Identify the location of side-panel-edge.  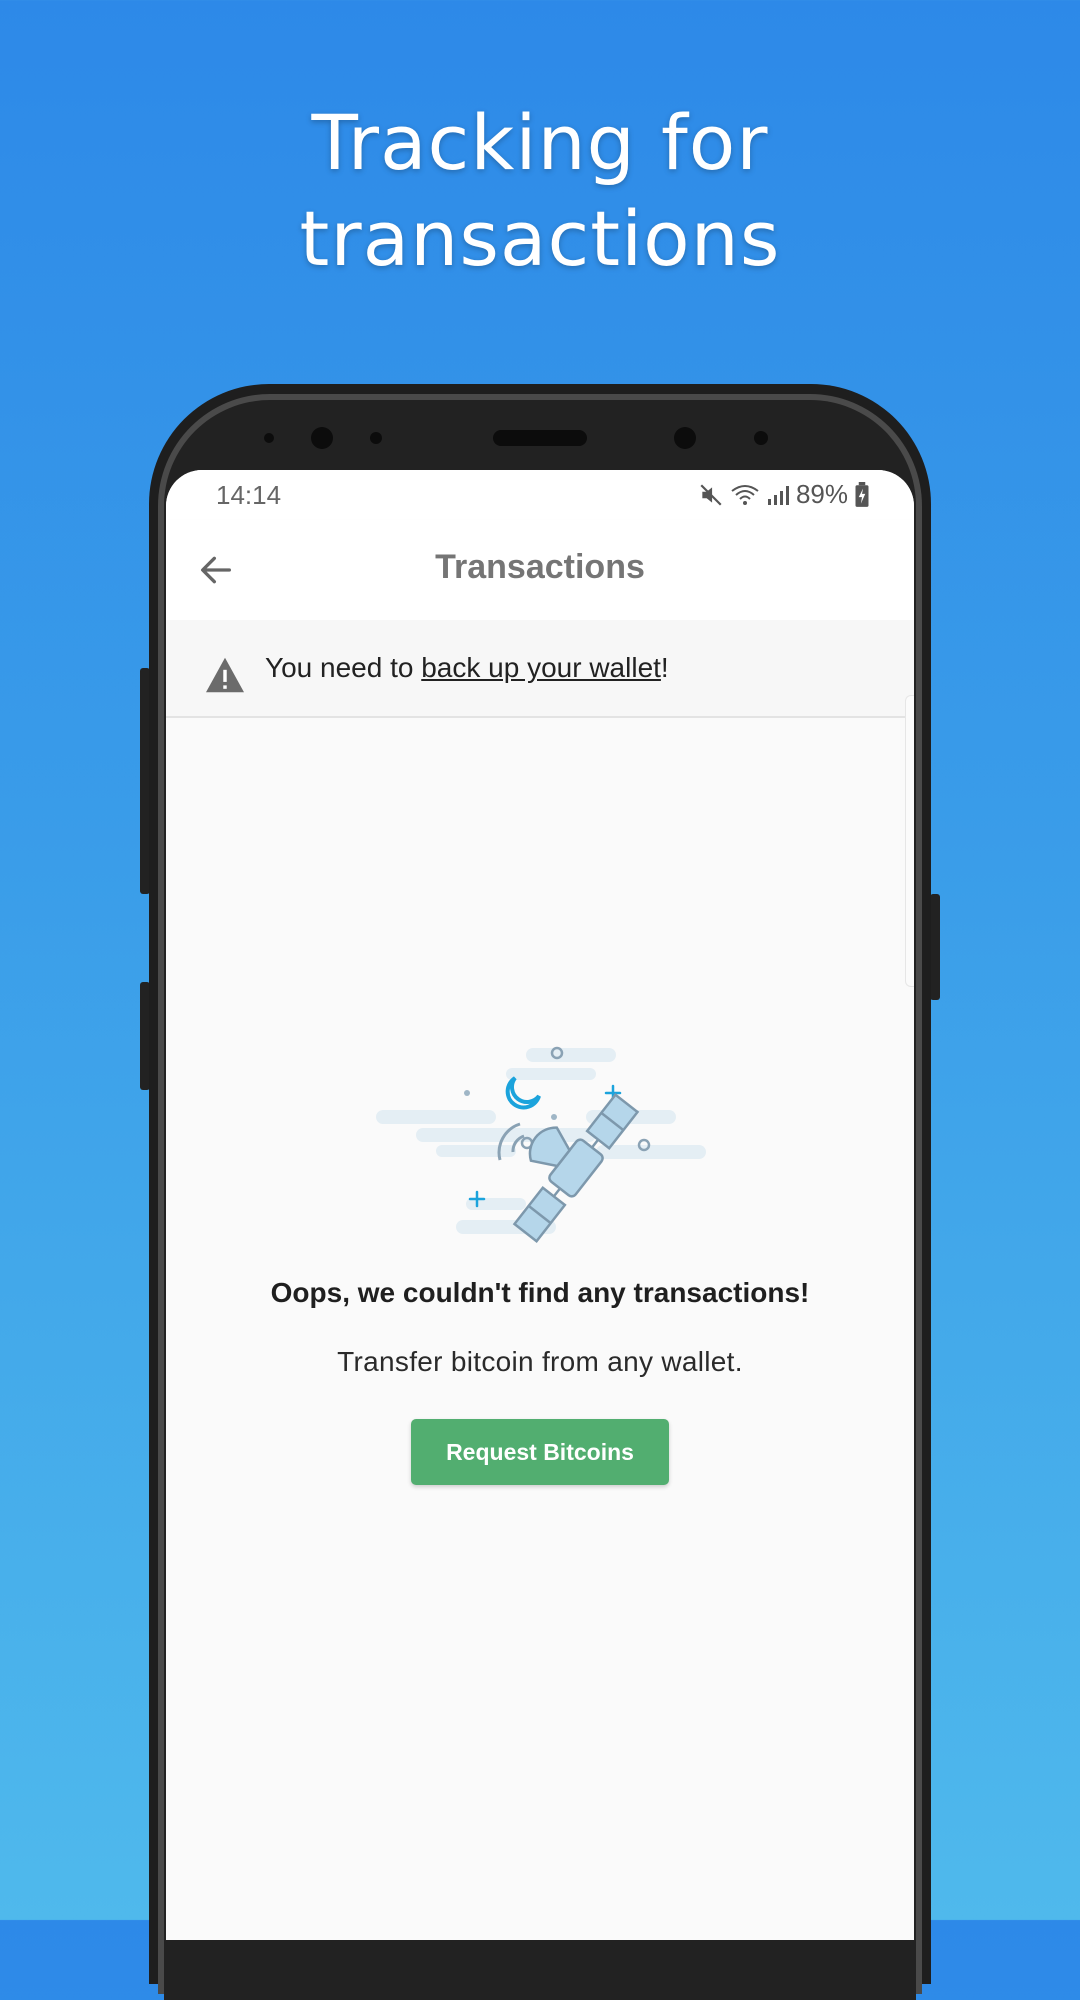
(909, 841).